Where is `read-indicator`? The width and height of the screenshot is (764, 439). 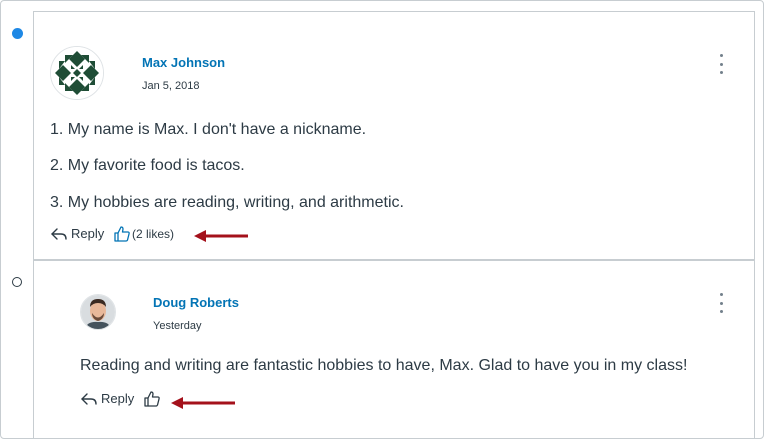 read-indicator is located at coordinates (17, 282).